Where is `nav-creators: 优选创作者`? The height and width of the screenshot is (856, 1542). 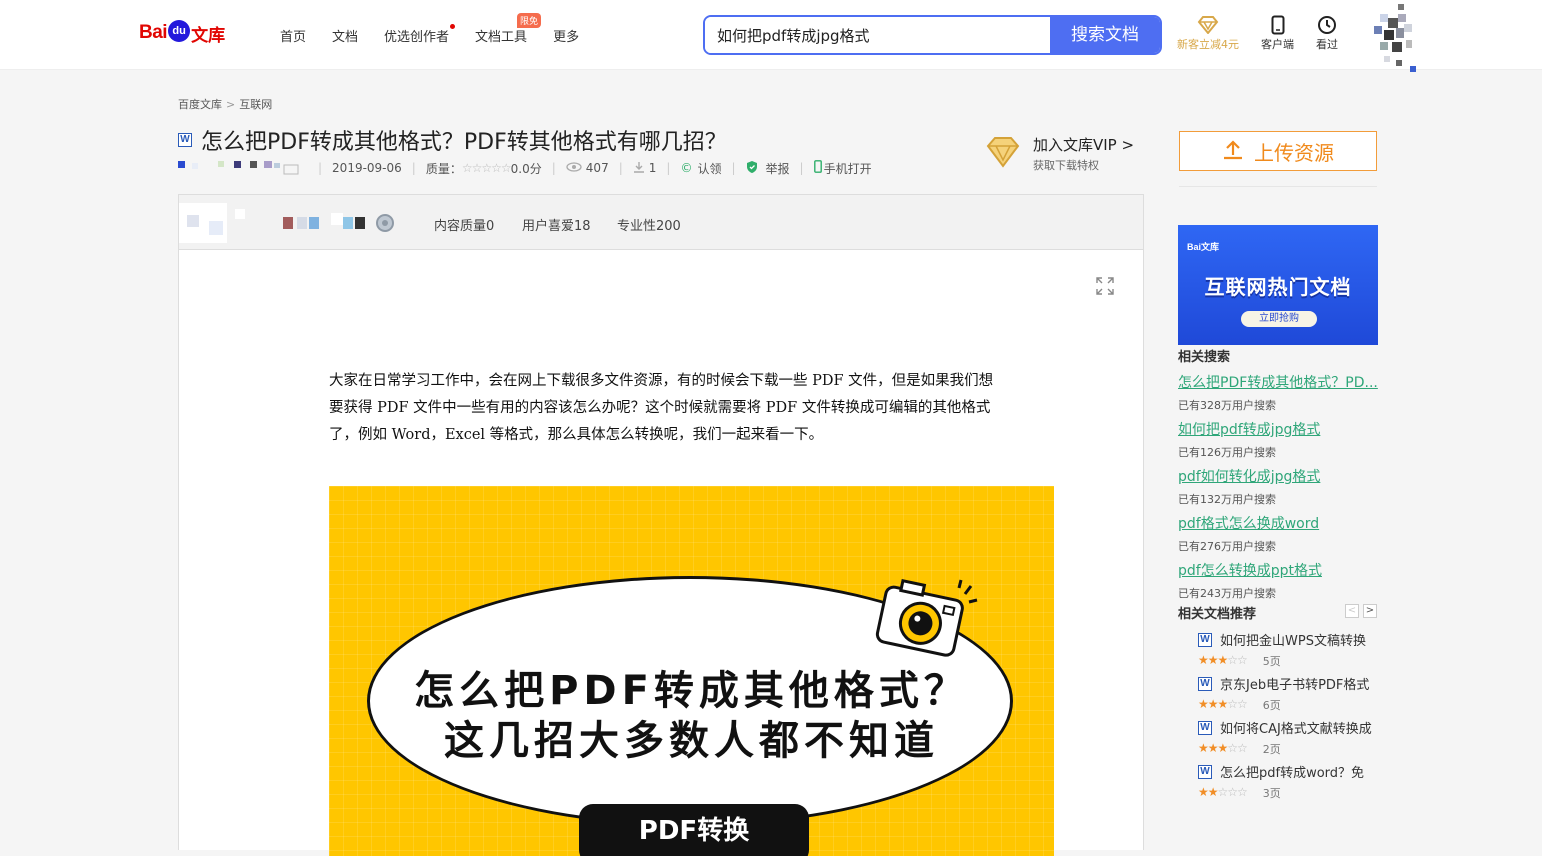
nav-creators: 优选创作者 is located at coordinates (420, 34).